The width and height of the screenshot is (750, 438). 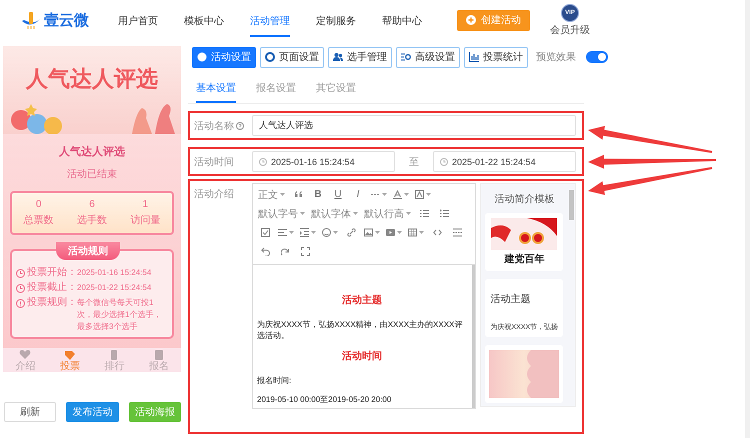 I want to click on rule-label: 投票截止：, so click(x=52, y=288).